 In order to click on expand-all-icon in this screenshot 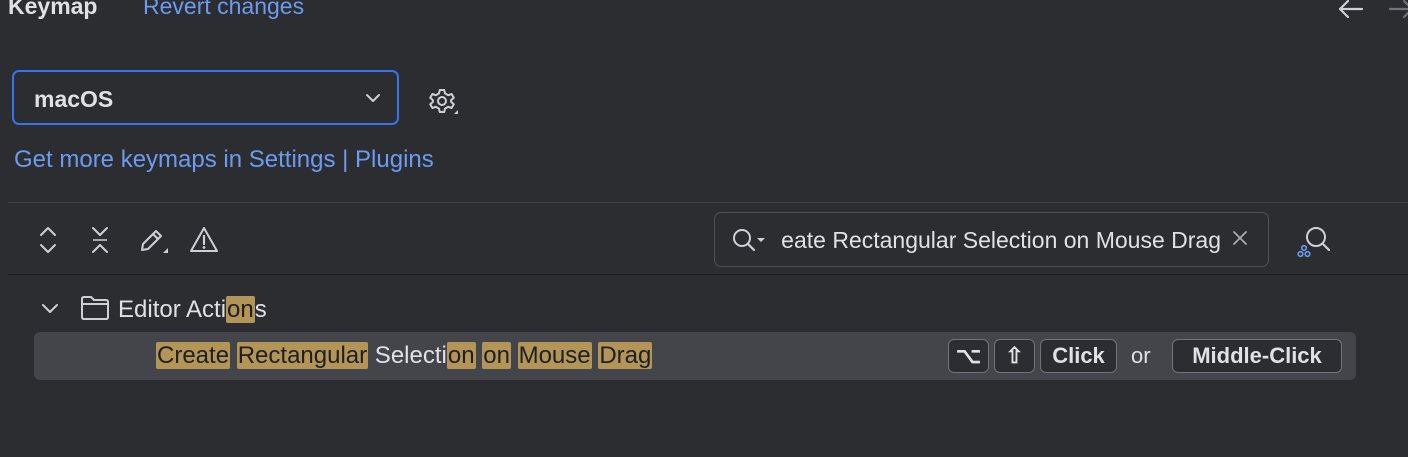, I will do `click(48, 240)`.